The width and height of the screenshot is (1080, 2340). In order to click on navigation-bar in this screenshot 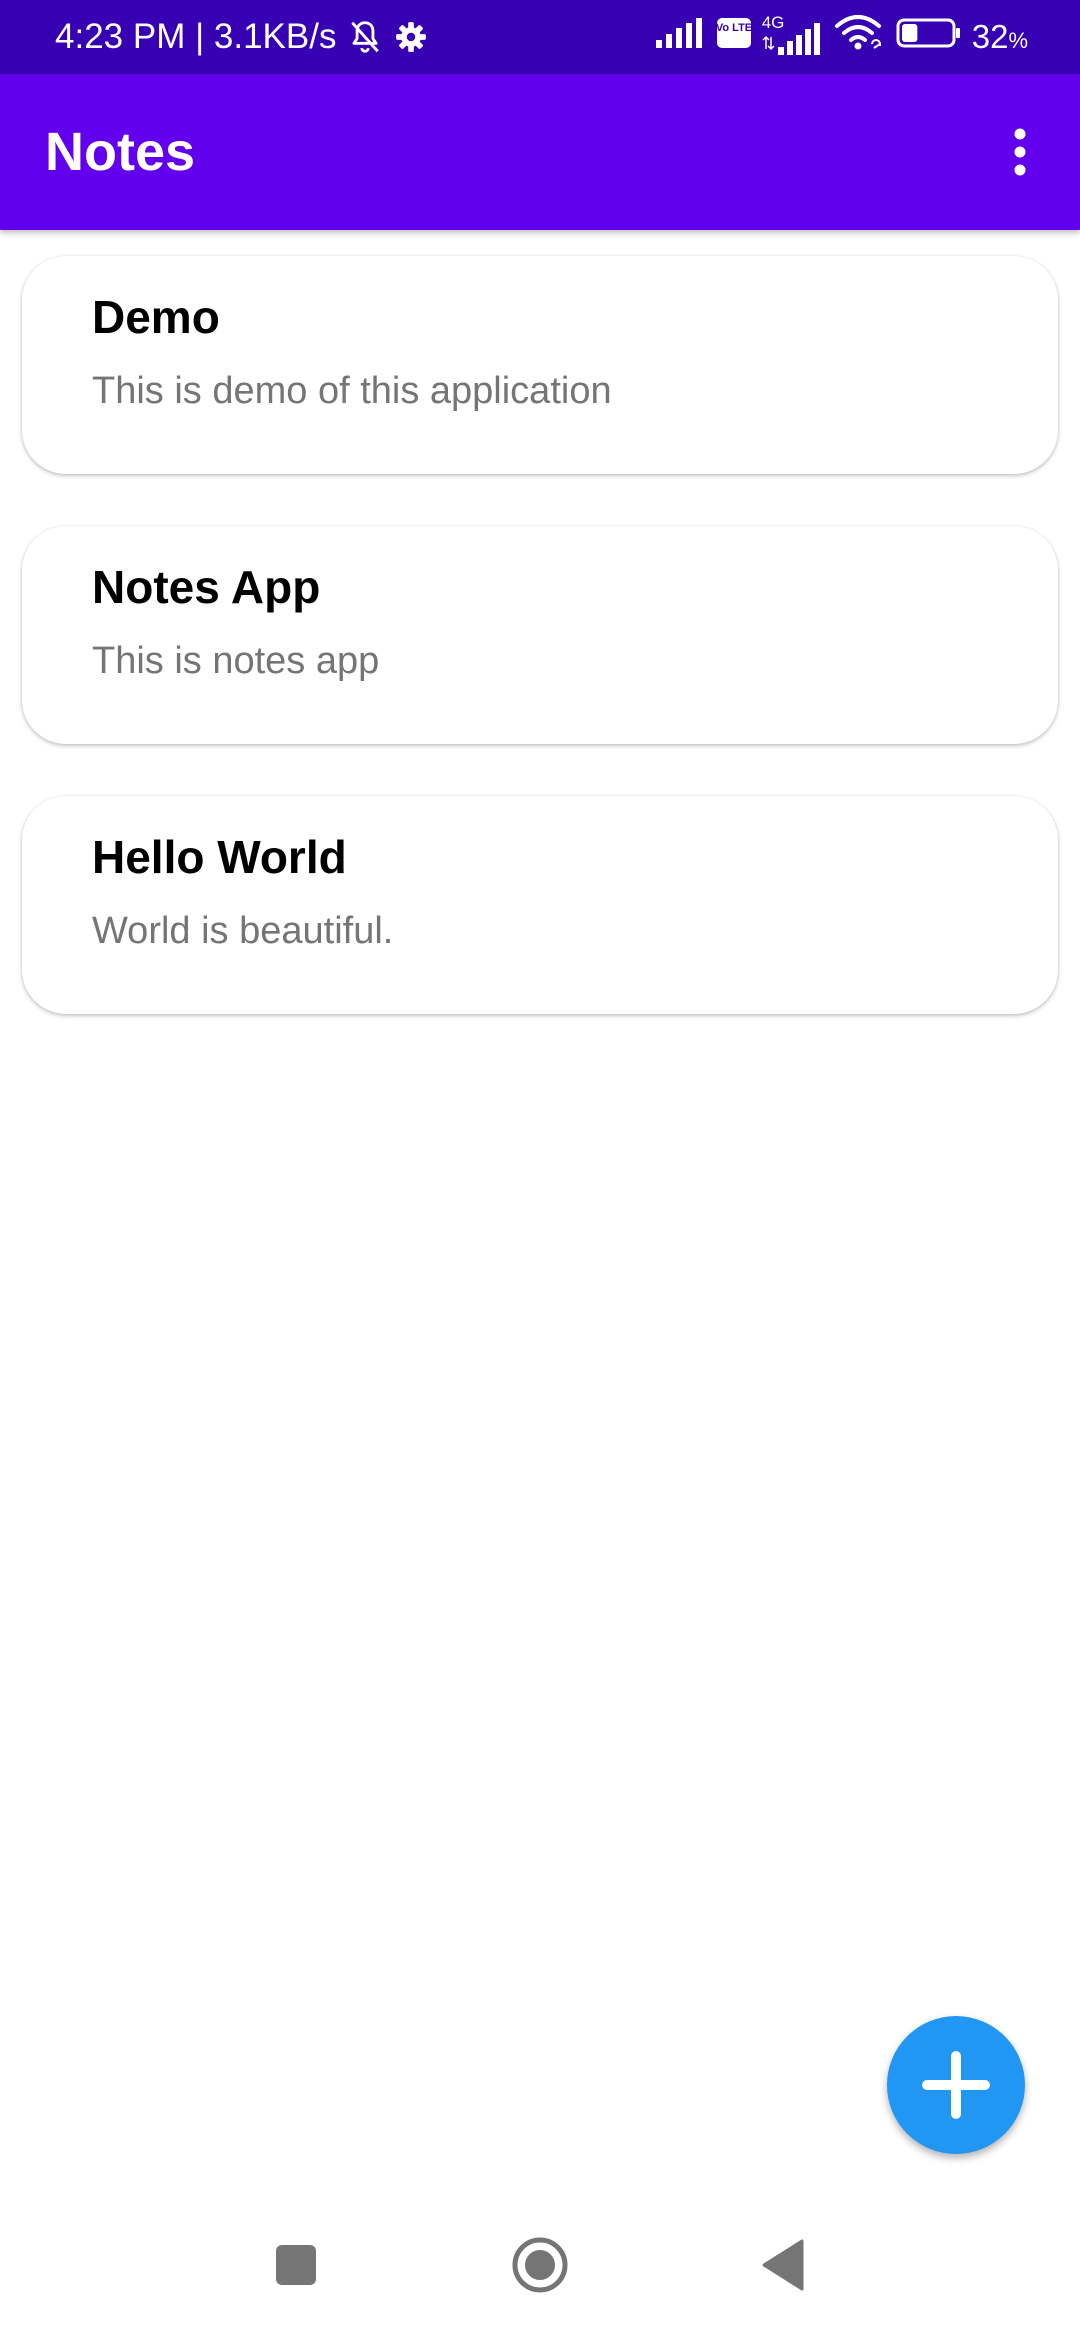, I will do `click(540, 2265)`.